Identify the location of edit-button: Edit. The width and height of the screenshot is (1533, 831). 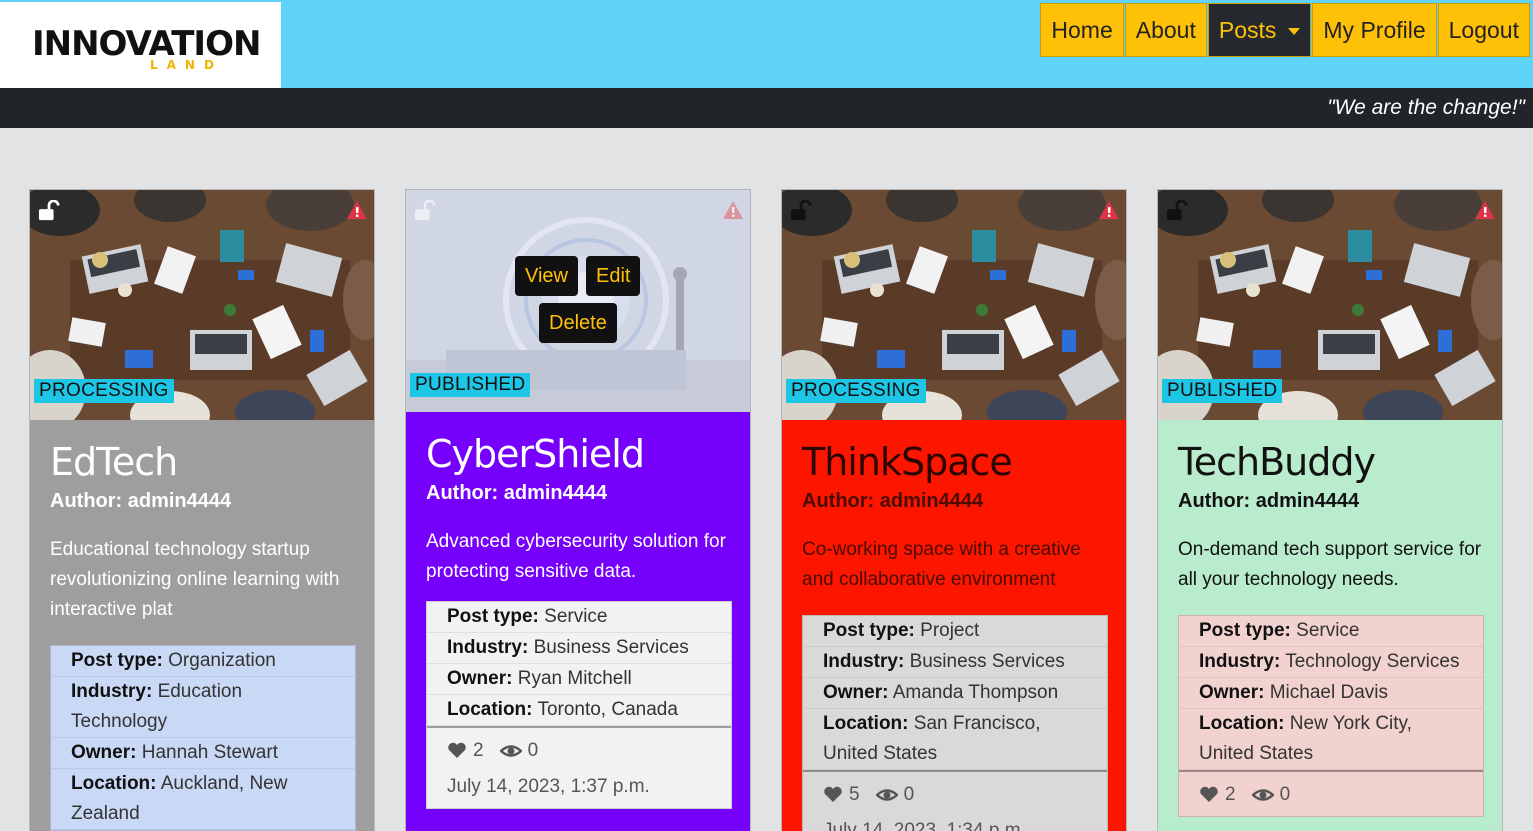
(613, 276).